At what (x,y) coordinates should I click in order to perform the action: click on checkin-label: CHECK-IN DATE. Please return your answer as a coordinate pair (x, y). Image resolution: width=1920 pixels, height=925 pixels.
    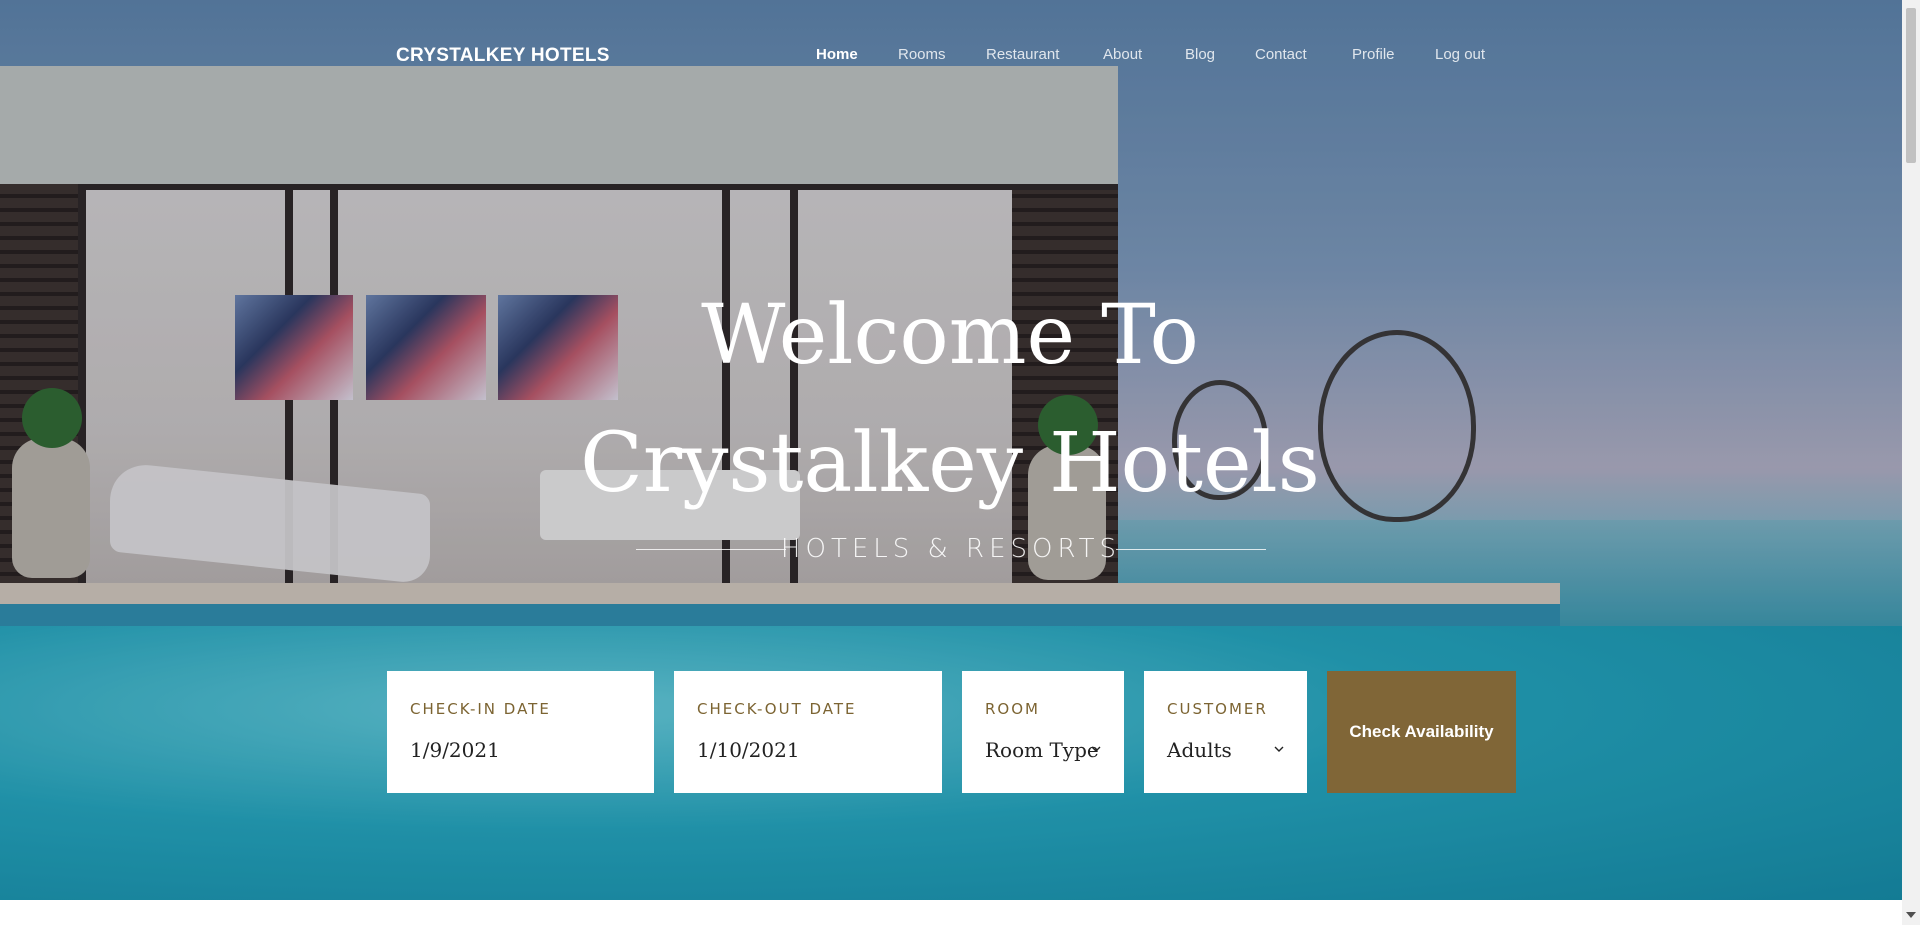
    Looking at the image, I should click on (480, 709).